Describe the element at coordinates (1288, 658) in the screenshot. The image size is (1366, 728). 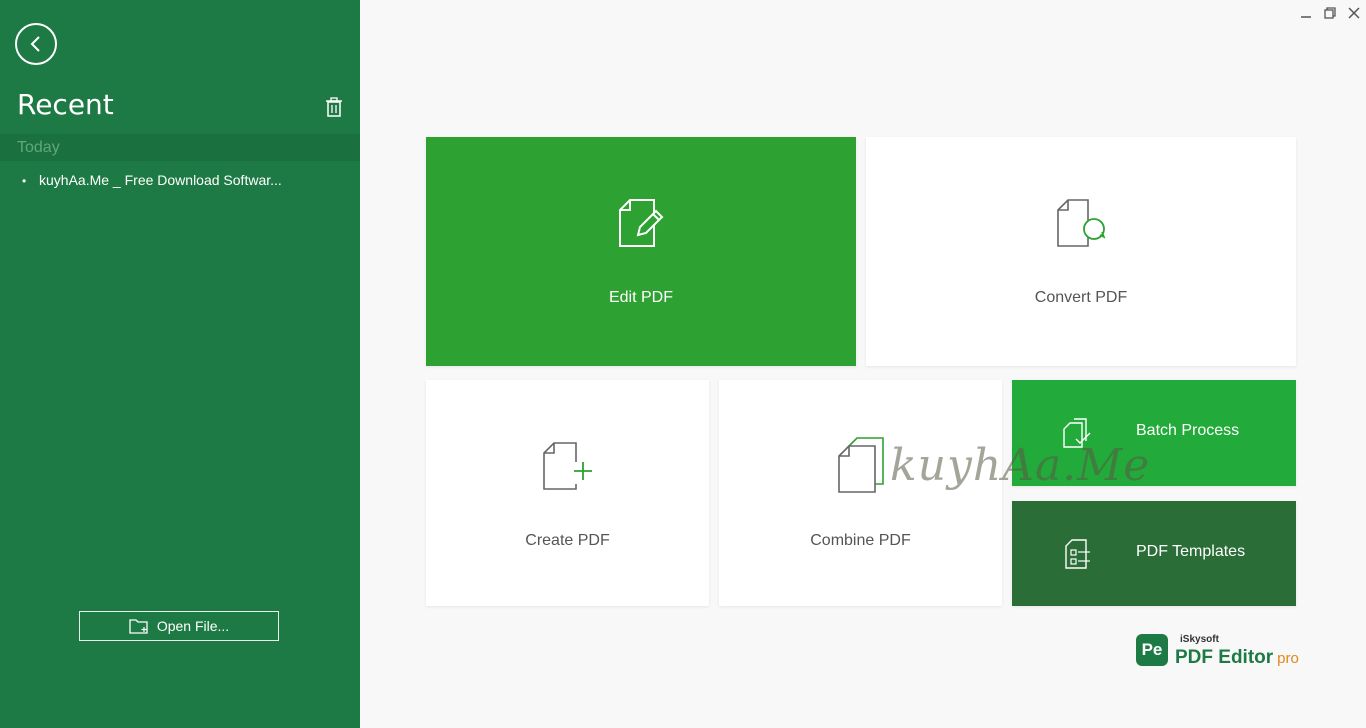
I see `product-edition: pro` at that location.